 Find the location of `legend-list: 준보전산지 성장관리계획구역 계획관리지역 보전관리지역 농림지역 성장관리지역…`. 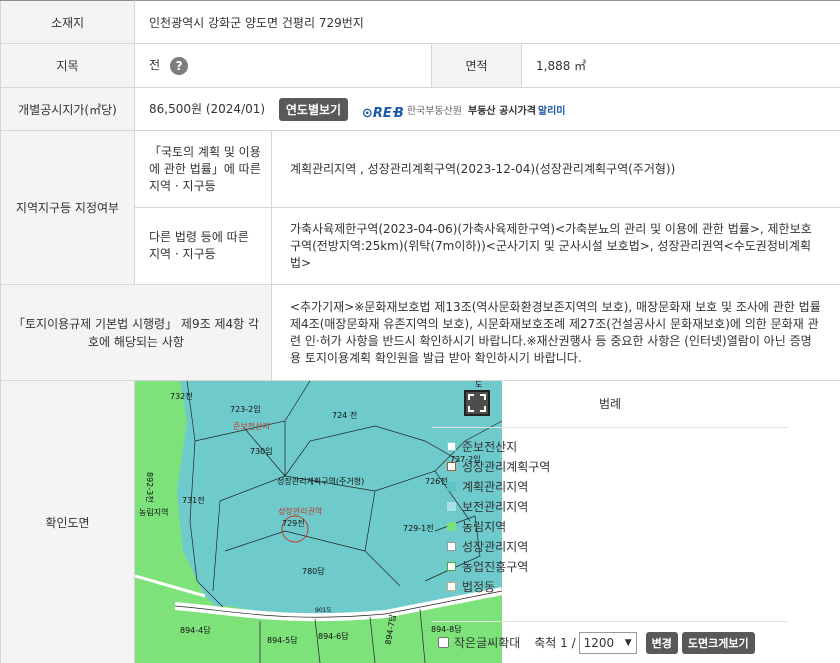

legend-list: 준보전산지 성장관리계획구역 계획관리지역 보전관리지역 농림지역 성장관리지역… is located at coordinates (610, 512).